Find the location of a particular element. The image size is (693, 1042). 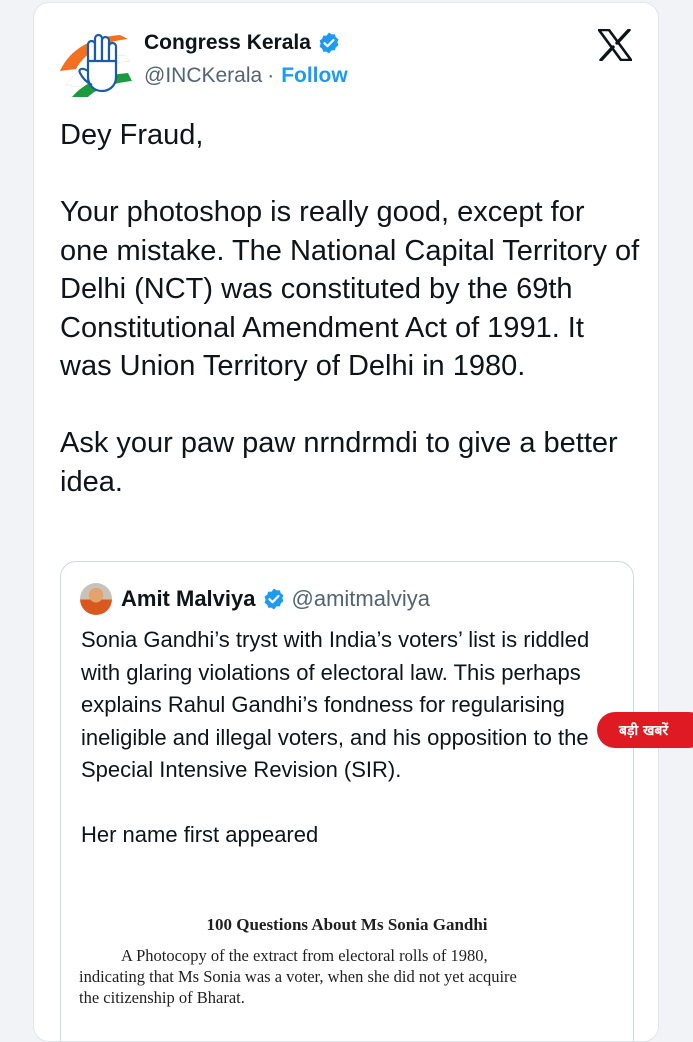

author-handle-row: @INCKerala · Follow is located at coordinates (246, 76).